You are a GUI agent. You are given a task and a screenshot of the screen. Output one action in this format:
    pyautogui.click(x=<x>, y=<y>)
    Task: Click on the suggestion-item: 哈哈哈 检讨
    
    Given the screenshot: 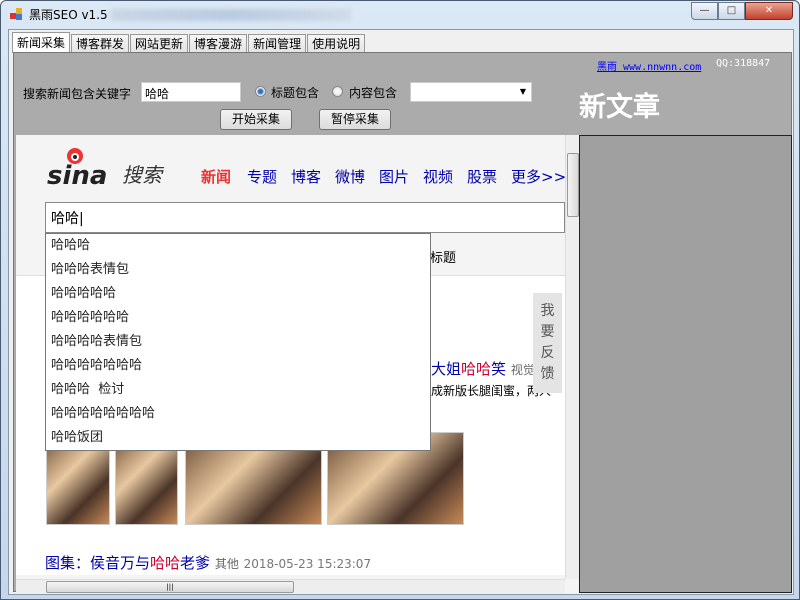 What is the action you would take?
    pyautogui.click(x=238, y=390)
    